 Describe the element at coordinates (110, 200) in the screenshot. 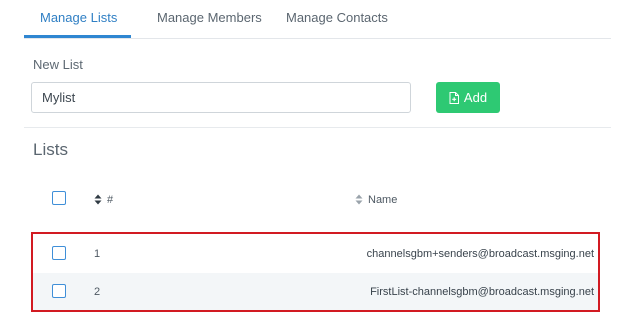

I see `column-header-id: #` at that location.